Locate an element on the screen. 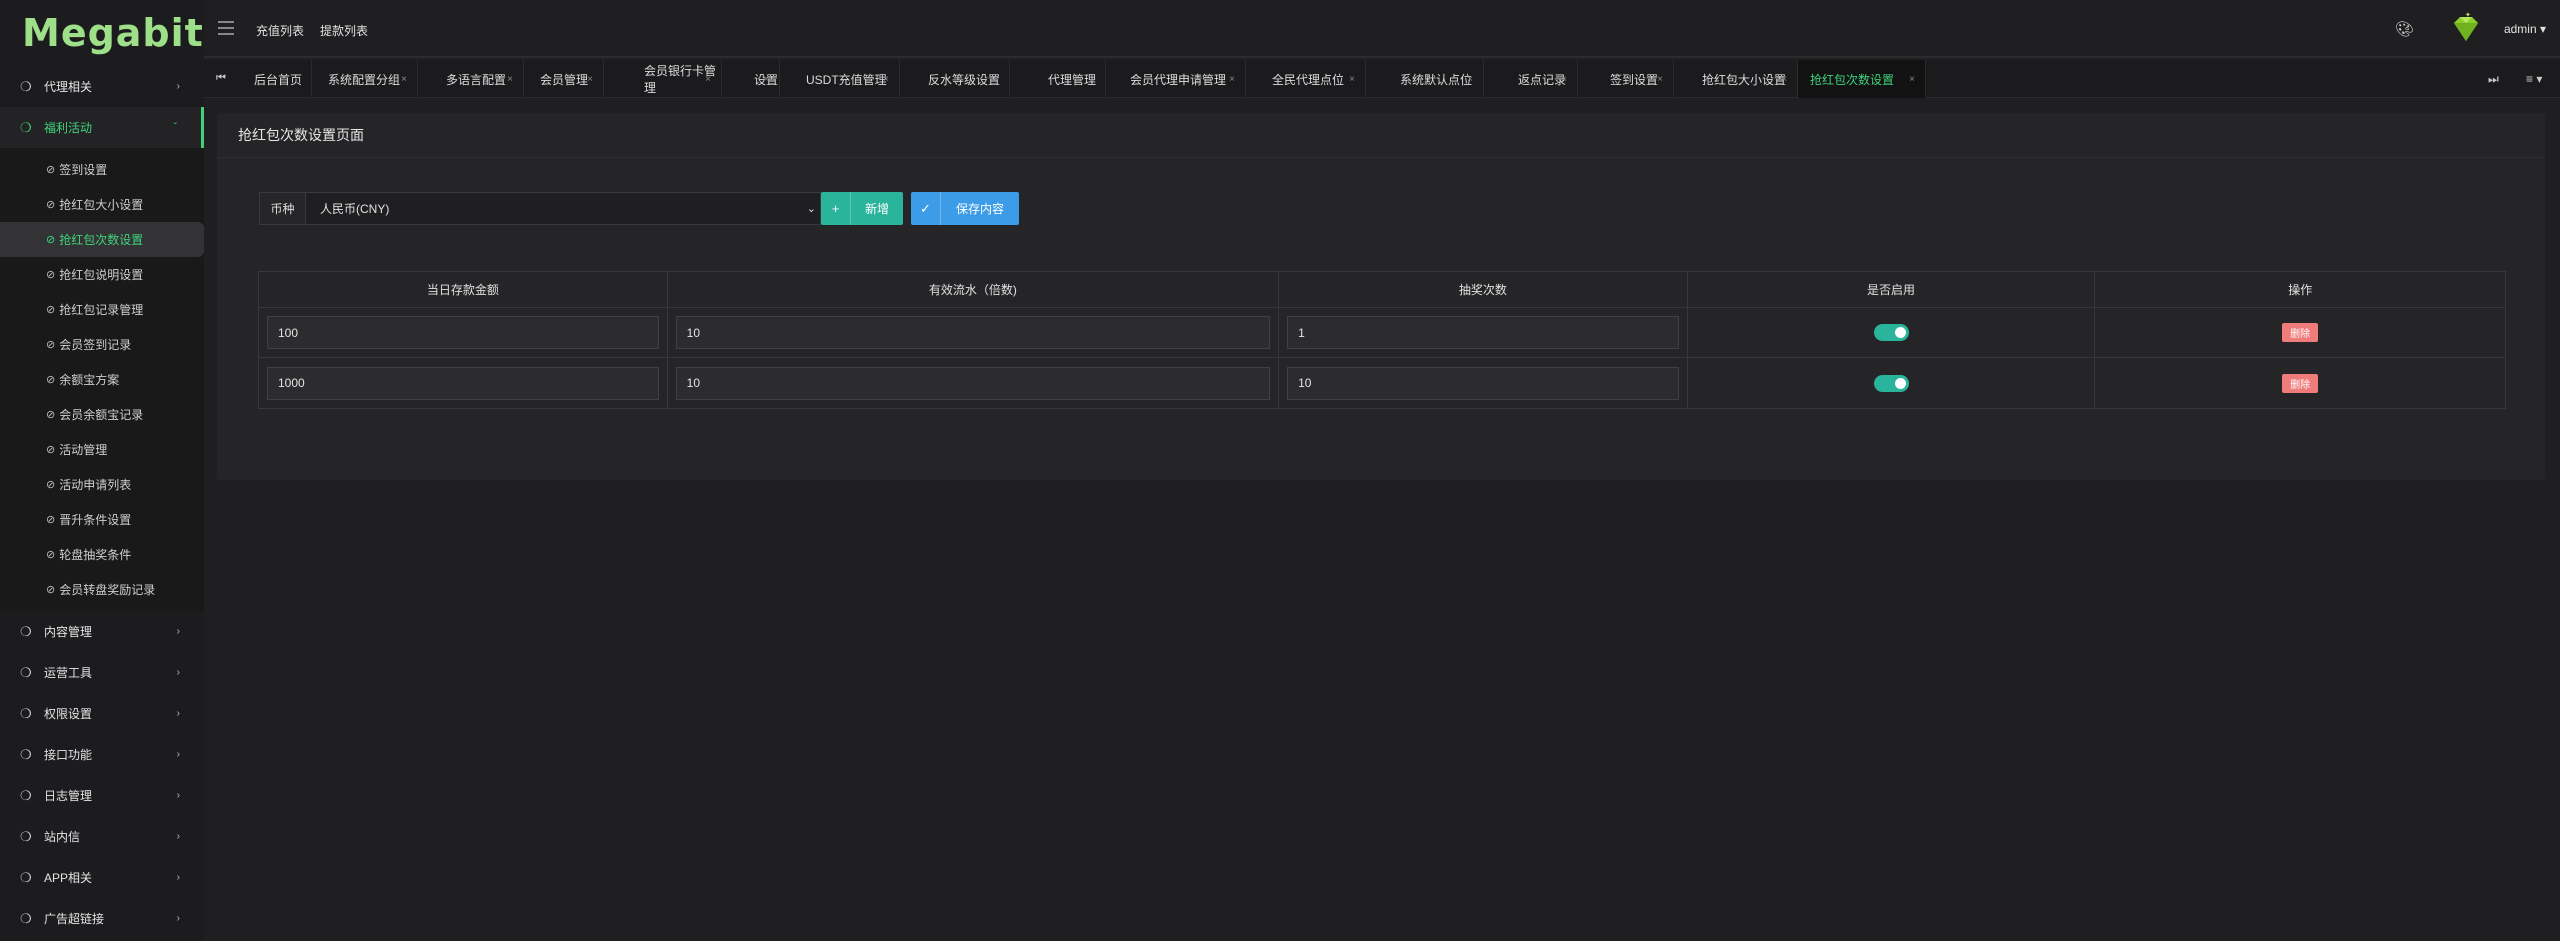 This screenshot has width=2560, height=941. gem-avatar-icon: ✦ is located at coordinates (2466, 29).